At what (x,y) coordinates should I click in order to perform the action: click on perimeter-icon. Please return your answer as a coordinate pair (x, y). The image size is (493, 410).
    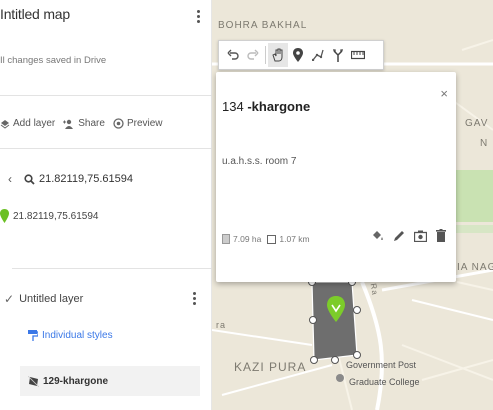
    Looking at the image, I should click on (272, 239).